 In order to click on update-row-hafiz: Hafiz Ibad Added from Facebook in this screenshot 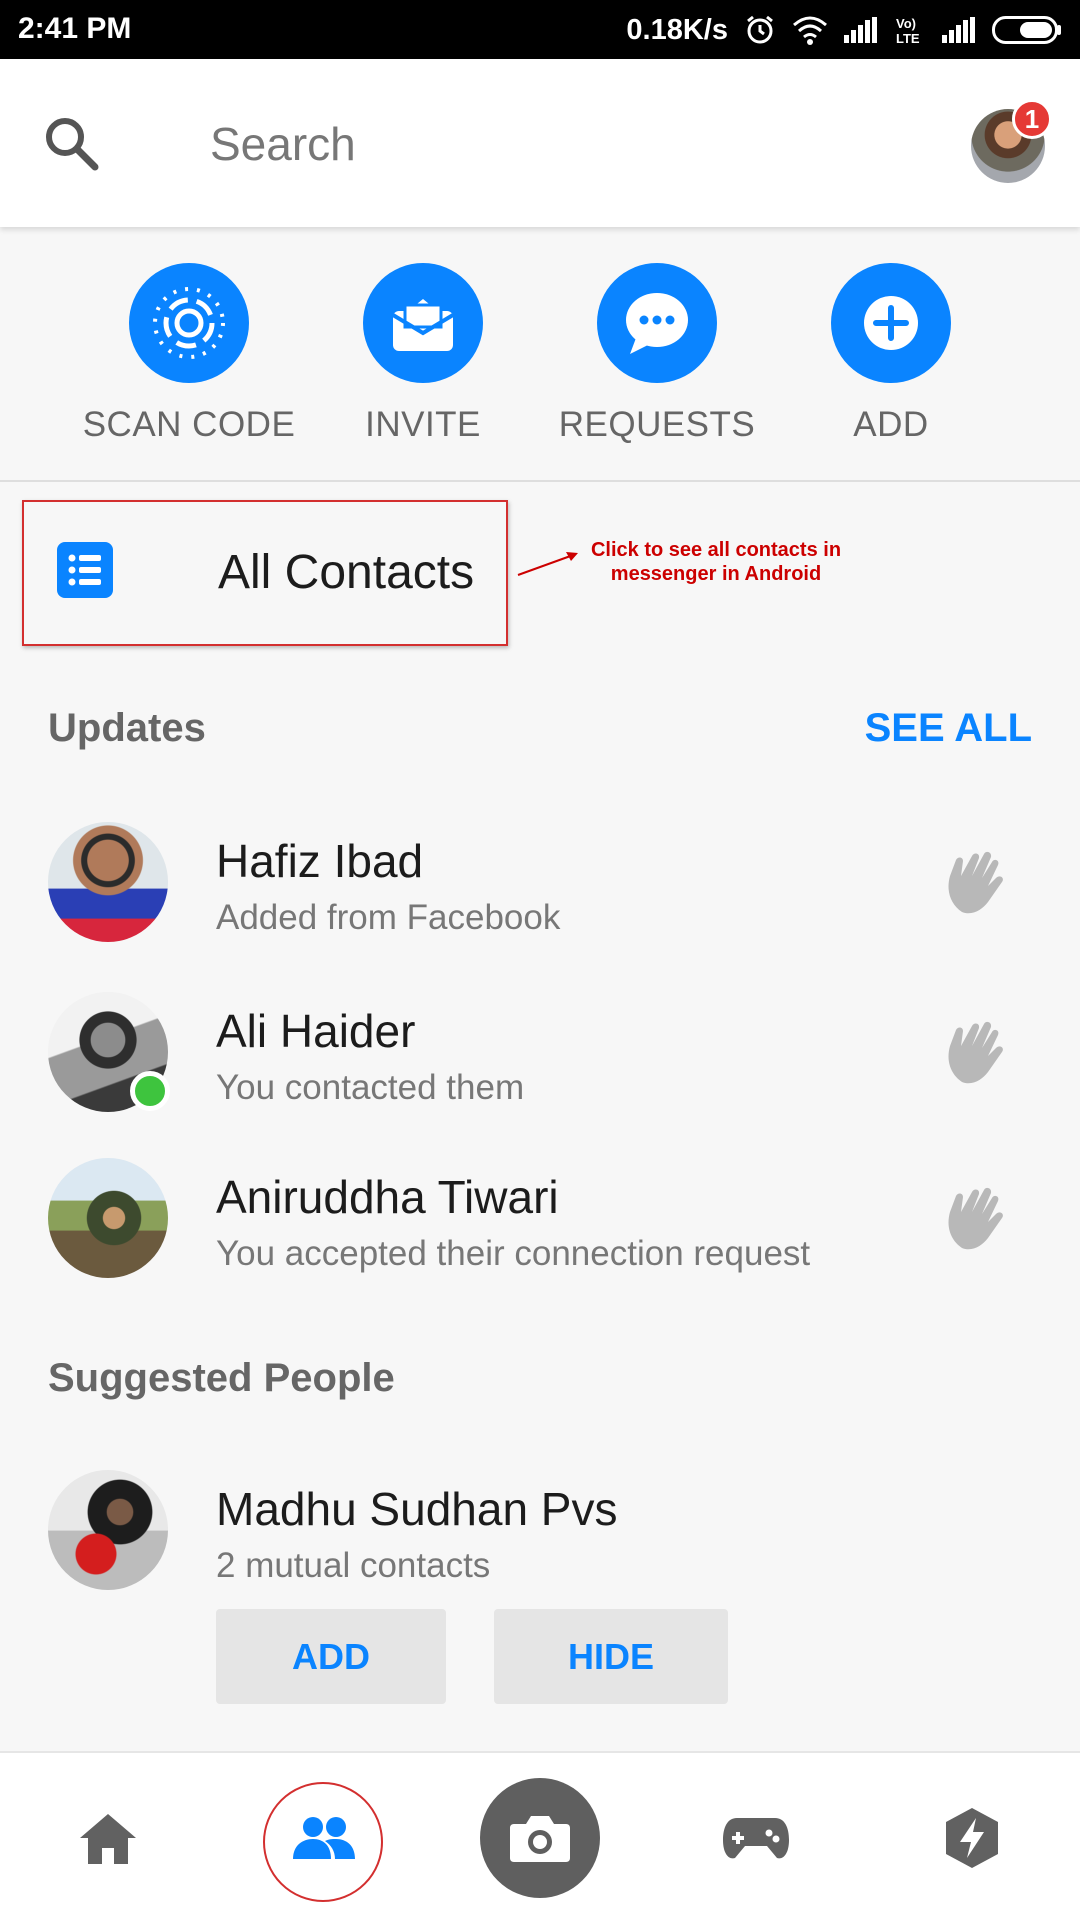, I will do `click(540, 887)`.